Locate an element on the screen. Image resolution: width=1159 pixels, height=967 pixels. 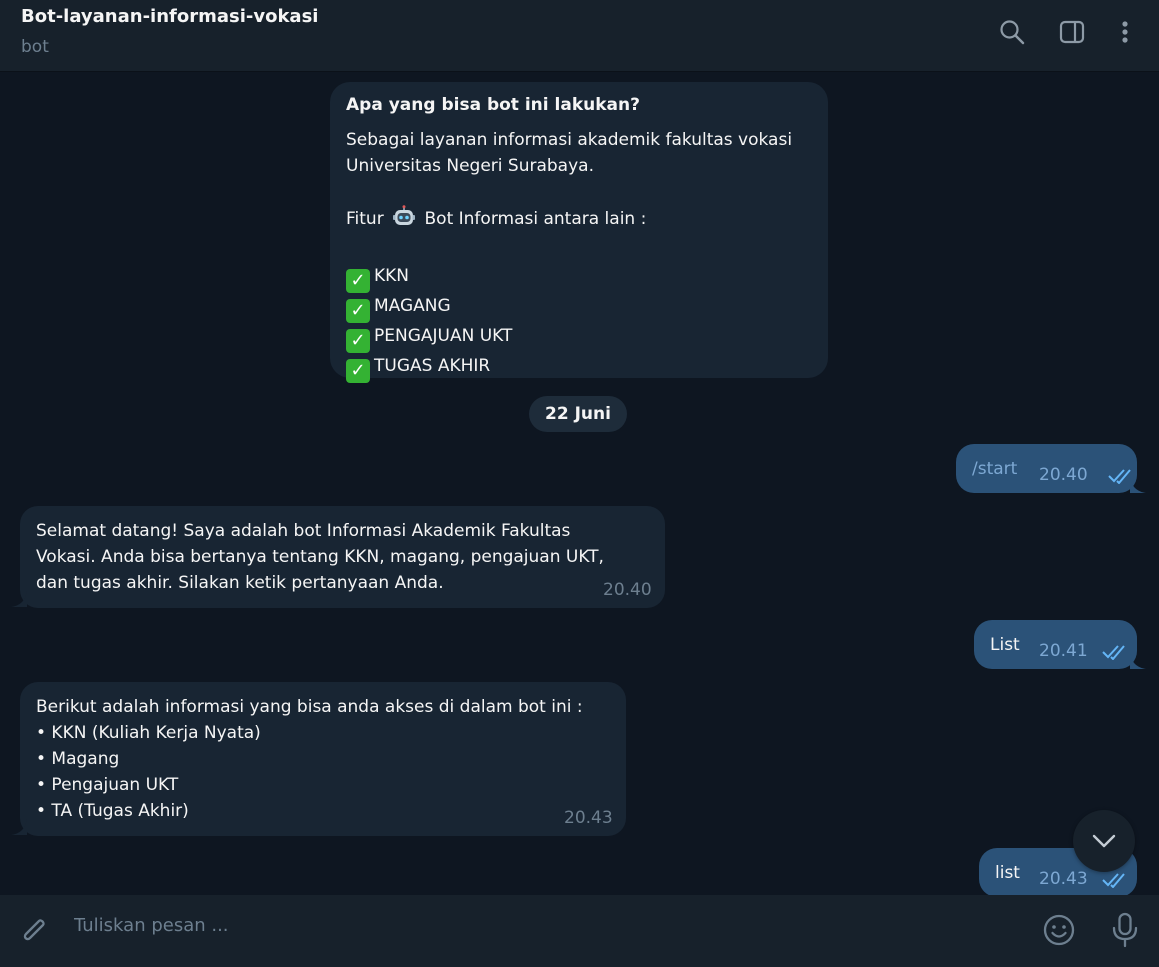
bot-info-features-heading: Fitur Bot Informasi antara lain : is located at coordinates (579, 221).